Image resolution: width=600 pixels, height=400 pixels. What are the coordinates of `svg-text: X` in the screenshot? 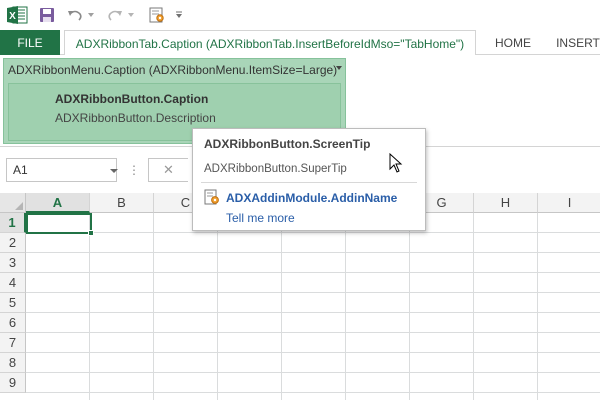 It's located at (12, 16).